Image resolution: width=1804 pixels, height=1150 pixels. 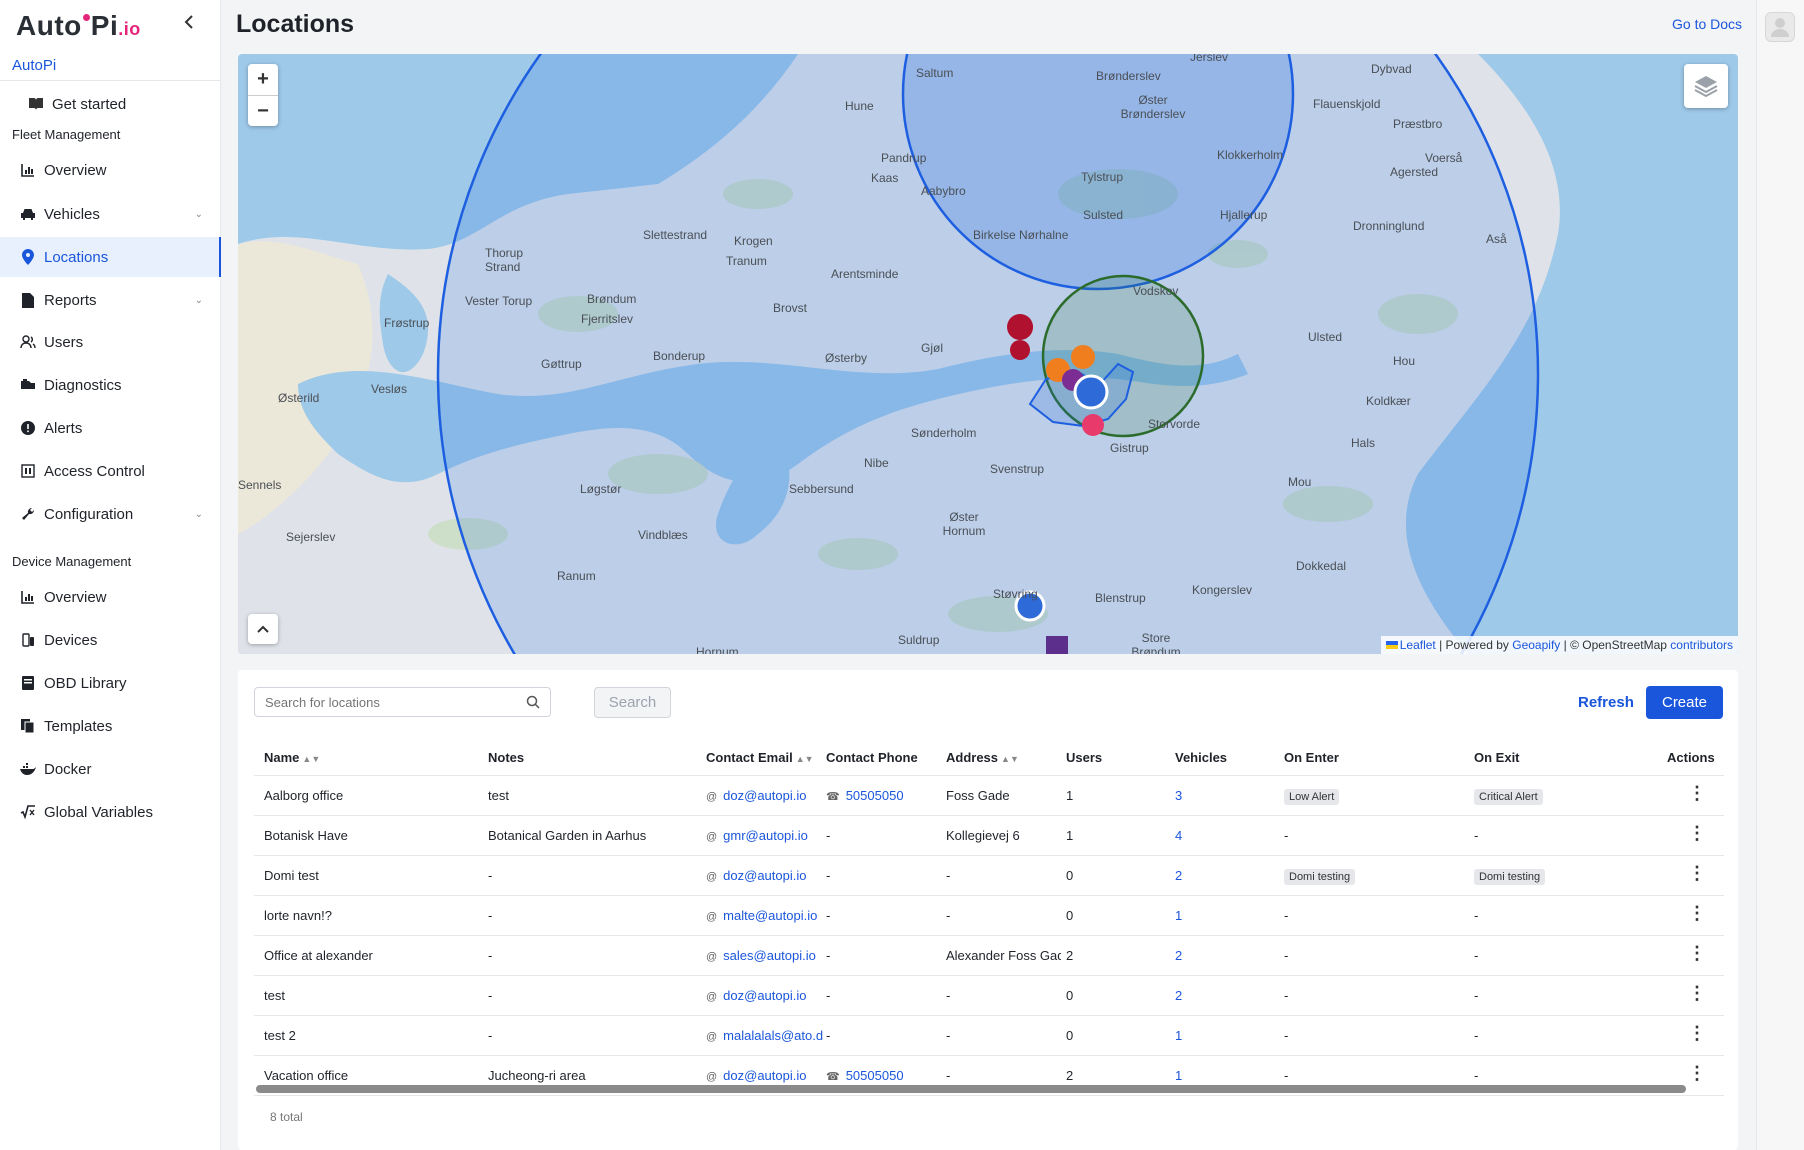 I want to click on column-header-address: Address ▲▼, so click(x=982, y=757).